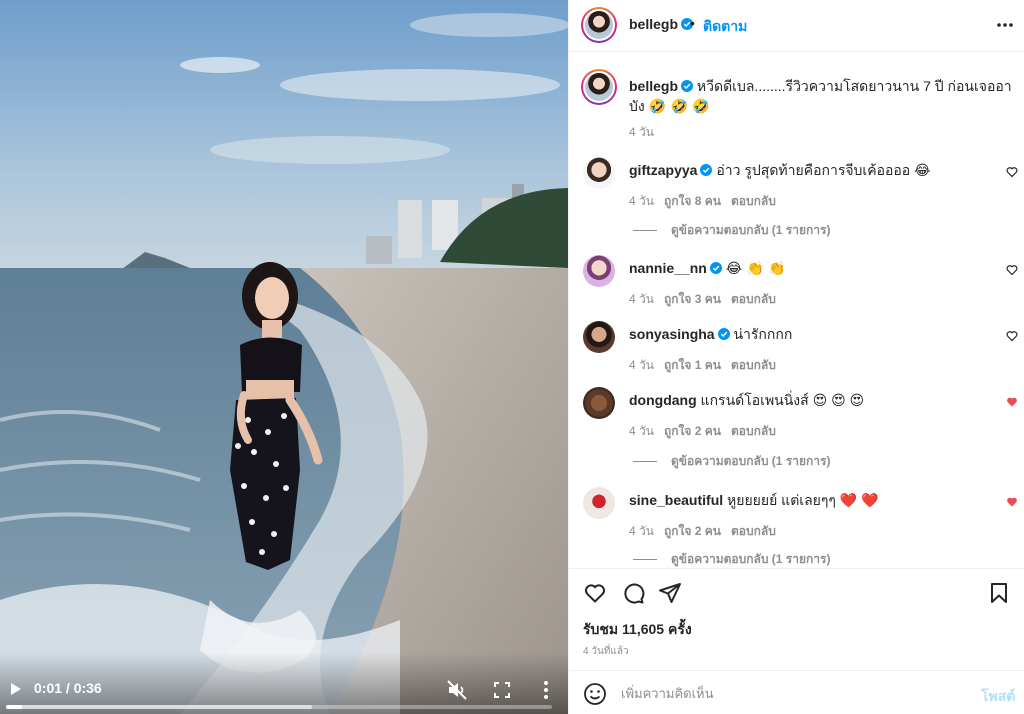 This screenshot has height=714, width=1024. I want to click on caption-author-avatar, so click(599, 87).